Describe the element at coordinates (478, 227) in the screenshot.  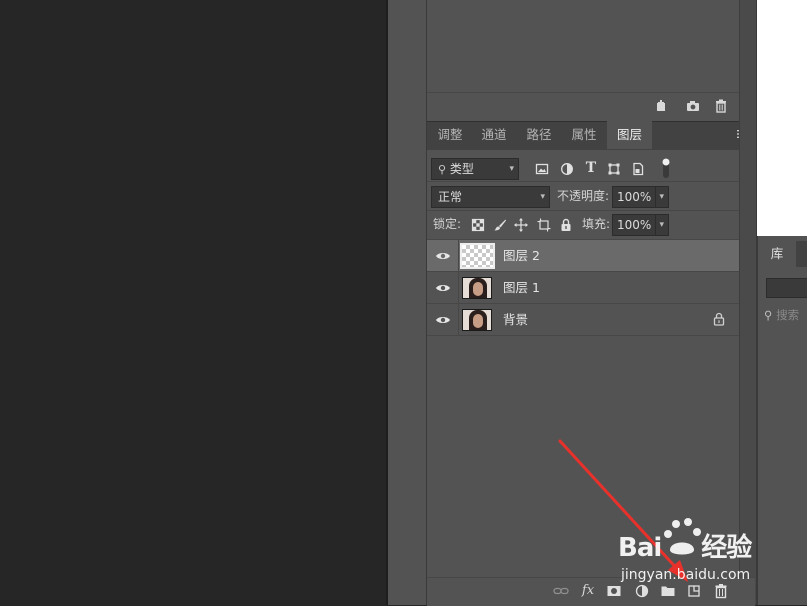
I see `lock-transparent-pixels-icon` at that location.